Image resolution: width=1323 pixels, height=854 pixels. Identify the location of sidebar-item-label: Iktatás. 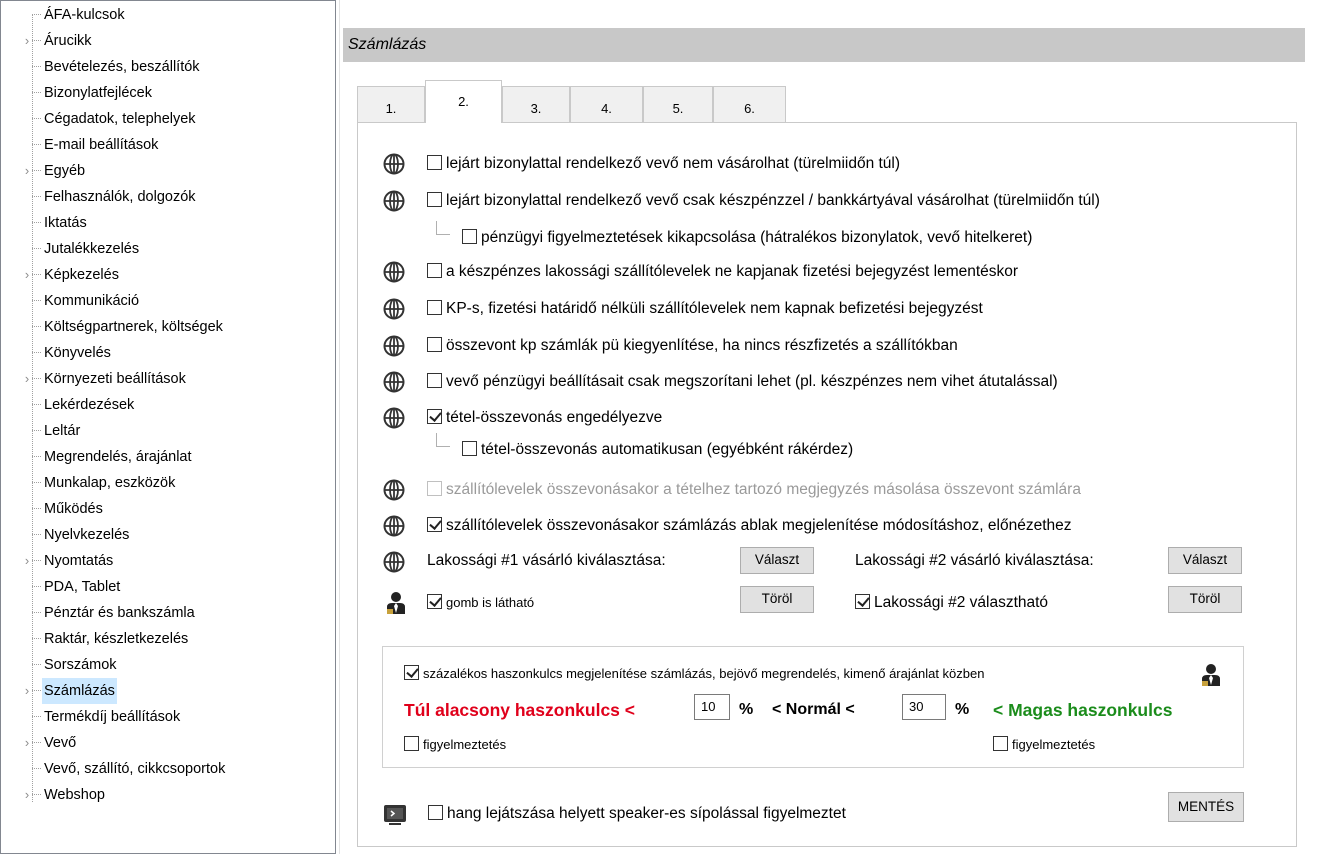
(65, 223).